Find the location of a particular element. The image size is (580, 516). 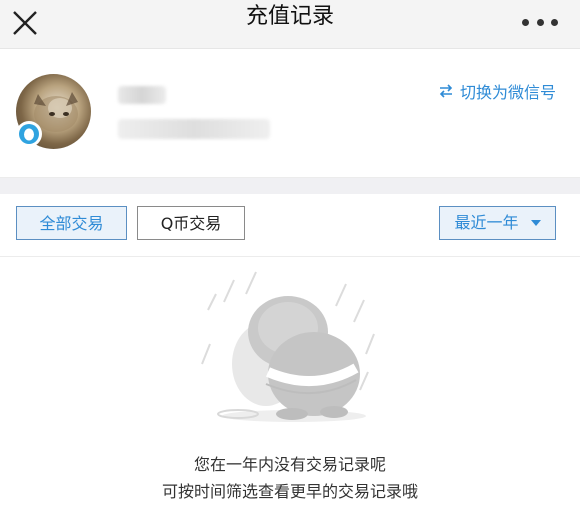

switch-account-link: 切换为微信号 is located at coordinates (497, 91).